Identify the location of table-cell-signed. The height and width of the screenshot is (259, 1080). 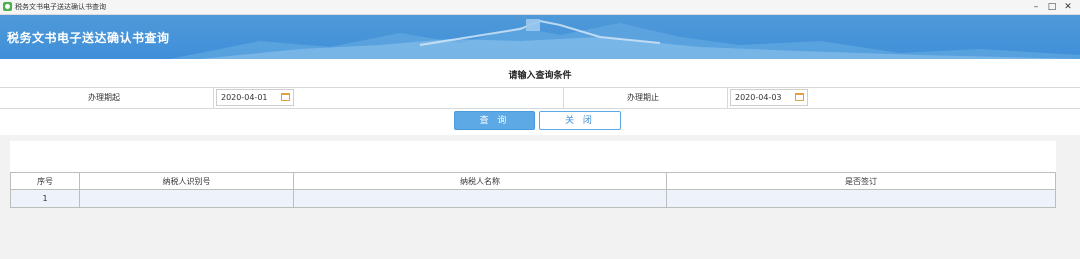
(861, 198).